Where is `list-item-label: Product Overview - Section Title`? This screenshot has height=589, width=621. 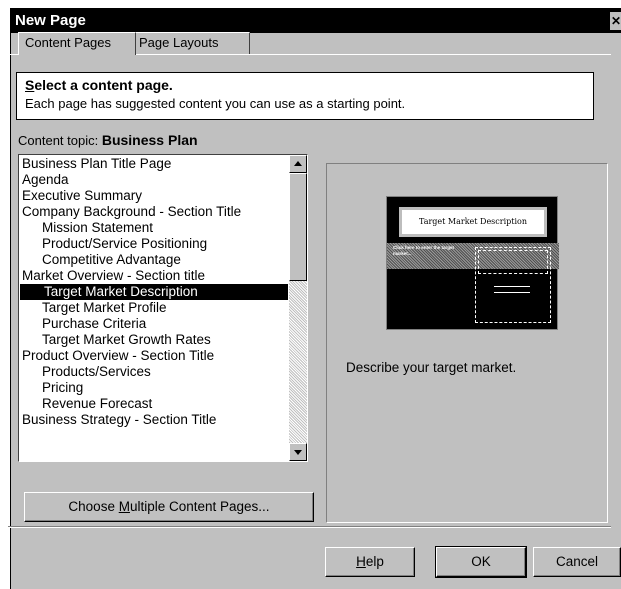
list-item-label: Product Overview - Section Title is located at coordinates (118, 355).